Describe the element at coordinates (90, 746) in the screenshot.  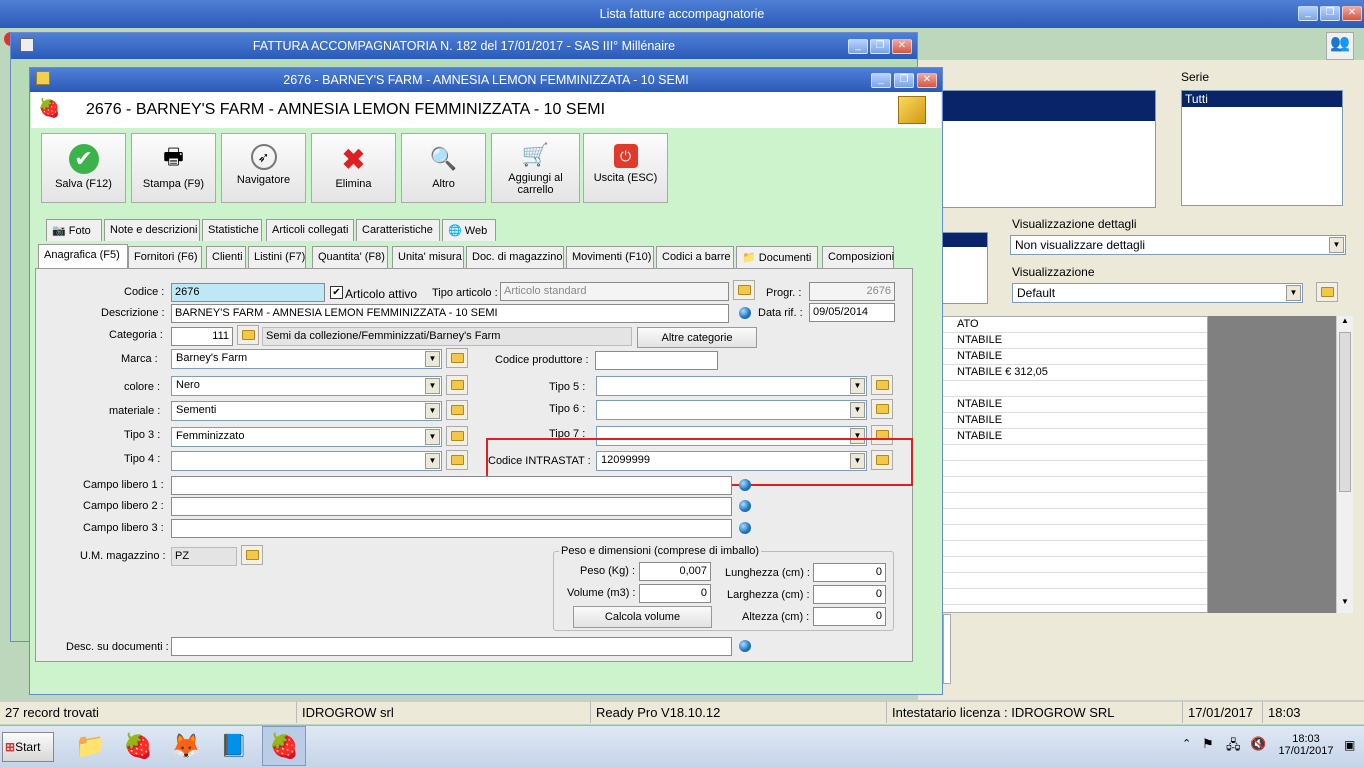
I see `file-explorer-icon: 📁` at that location.